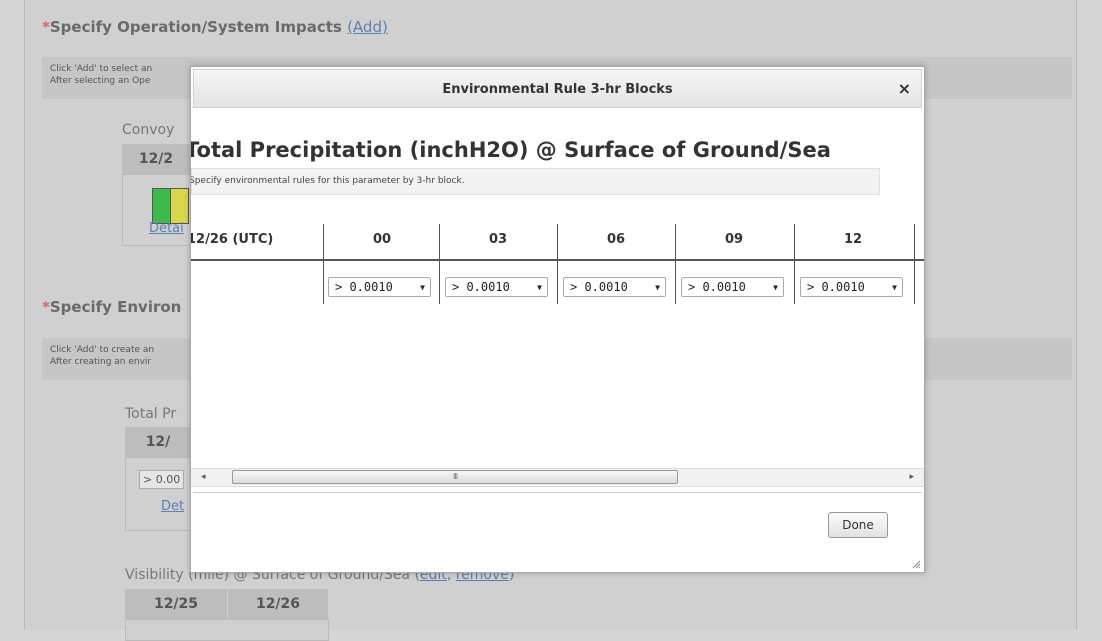  Describe the element at coordinates (498, 239) in the screenshot. I see `hour-header-03: 03` at that location.